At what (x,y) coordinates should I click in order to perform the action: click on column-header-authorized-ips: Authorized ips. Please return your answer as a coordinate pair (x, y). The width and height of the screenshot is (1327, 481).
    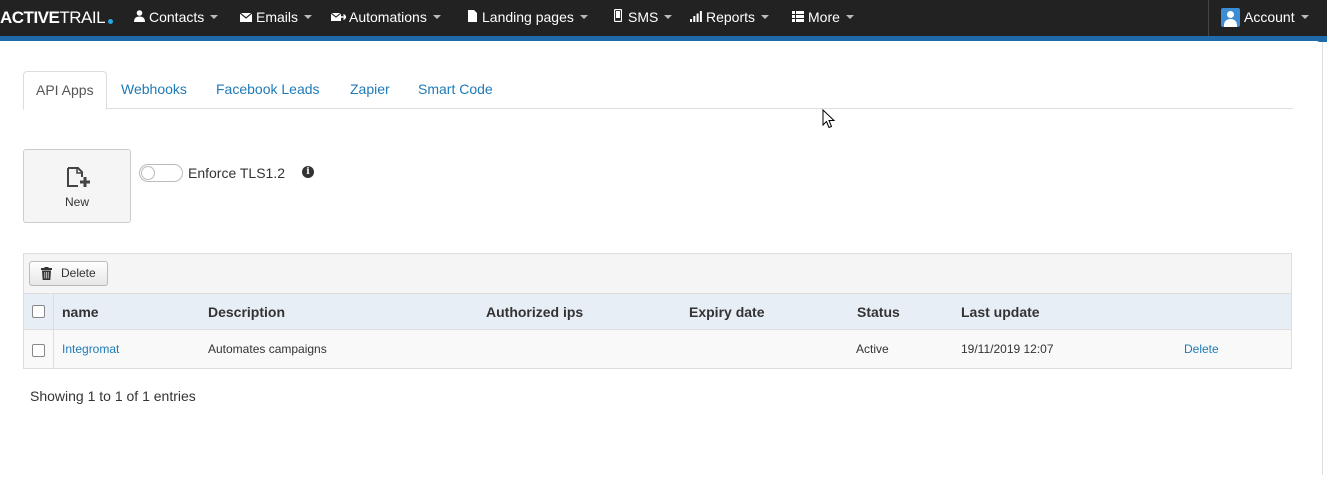
    Looking at the image, I should click on (534, 312).